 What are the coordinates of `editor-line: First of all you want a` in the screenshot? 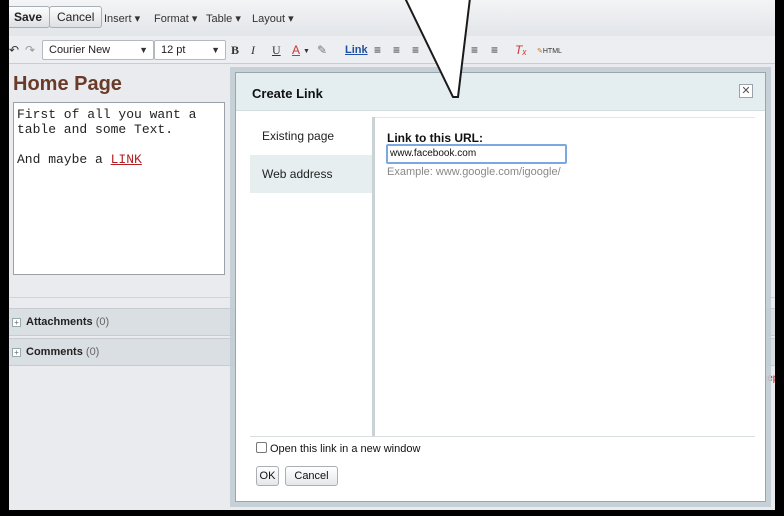 It's located at (107, 114).